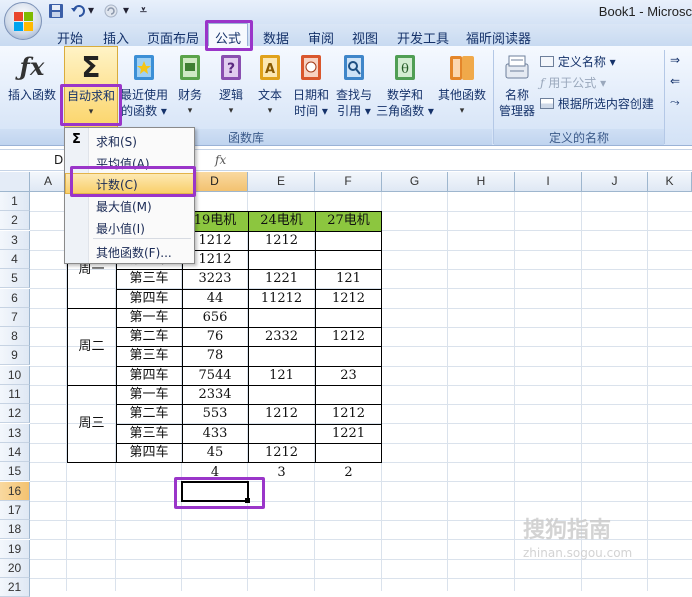 This screenshot has height=597, width=692. I want to click on table-cell-d: 45, so click(215, 452).